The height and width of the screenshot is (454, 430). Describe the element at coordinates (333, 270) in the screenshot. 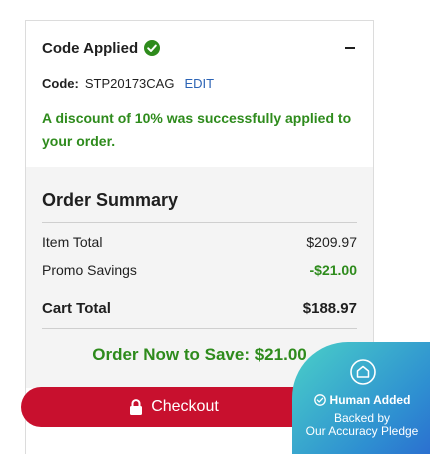

I see `promo-savings-value: -$21.00` at that location.